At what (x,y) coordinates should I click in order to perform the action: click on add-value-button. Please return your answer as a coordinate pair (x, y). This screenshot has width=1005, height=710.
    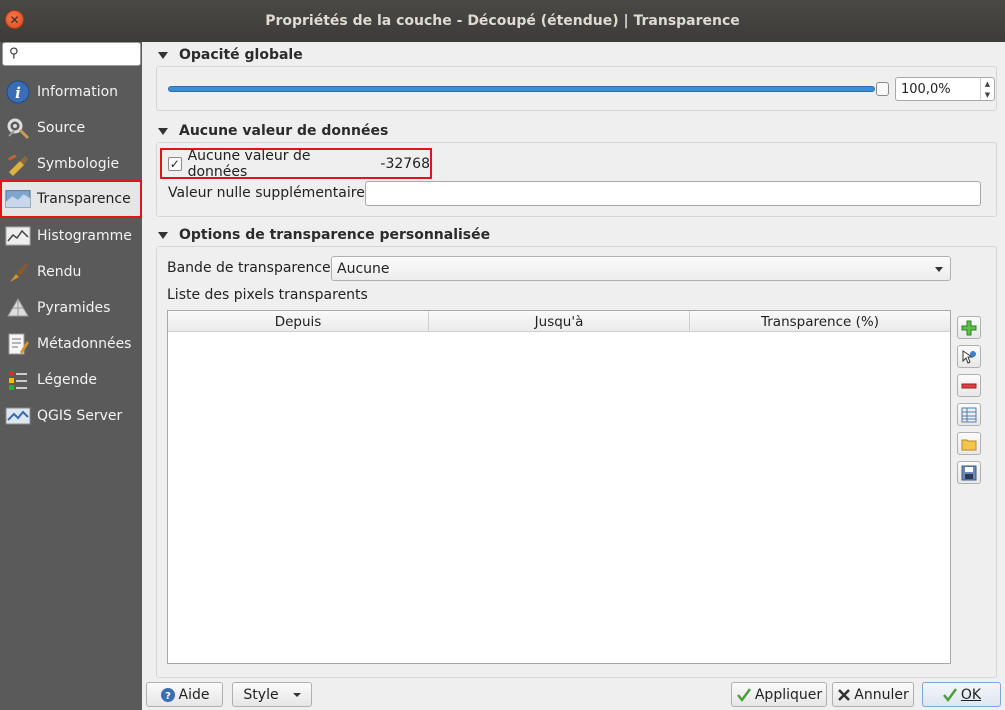
    Looking at the image, I should click on (969, 327).